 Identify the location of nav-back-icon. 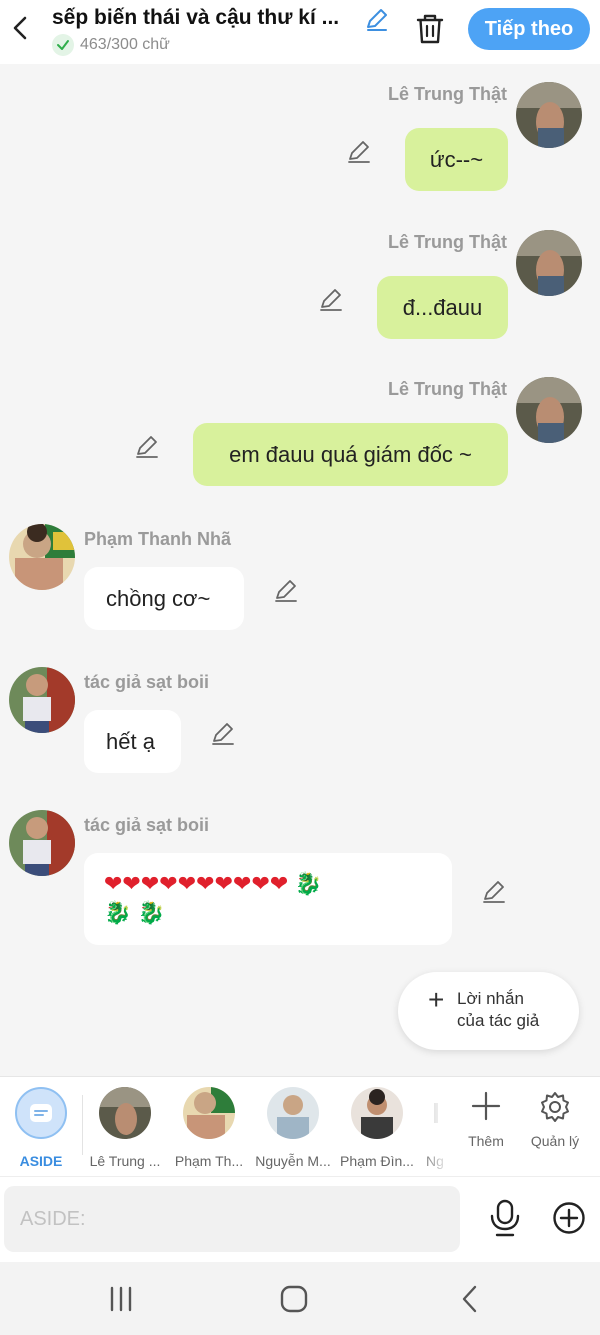
(470, 1299).